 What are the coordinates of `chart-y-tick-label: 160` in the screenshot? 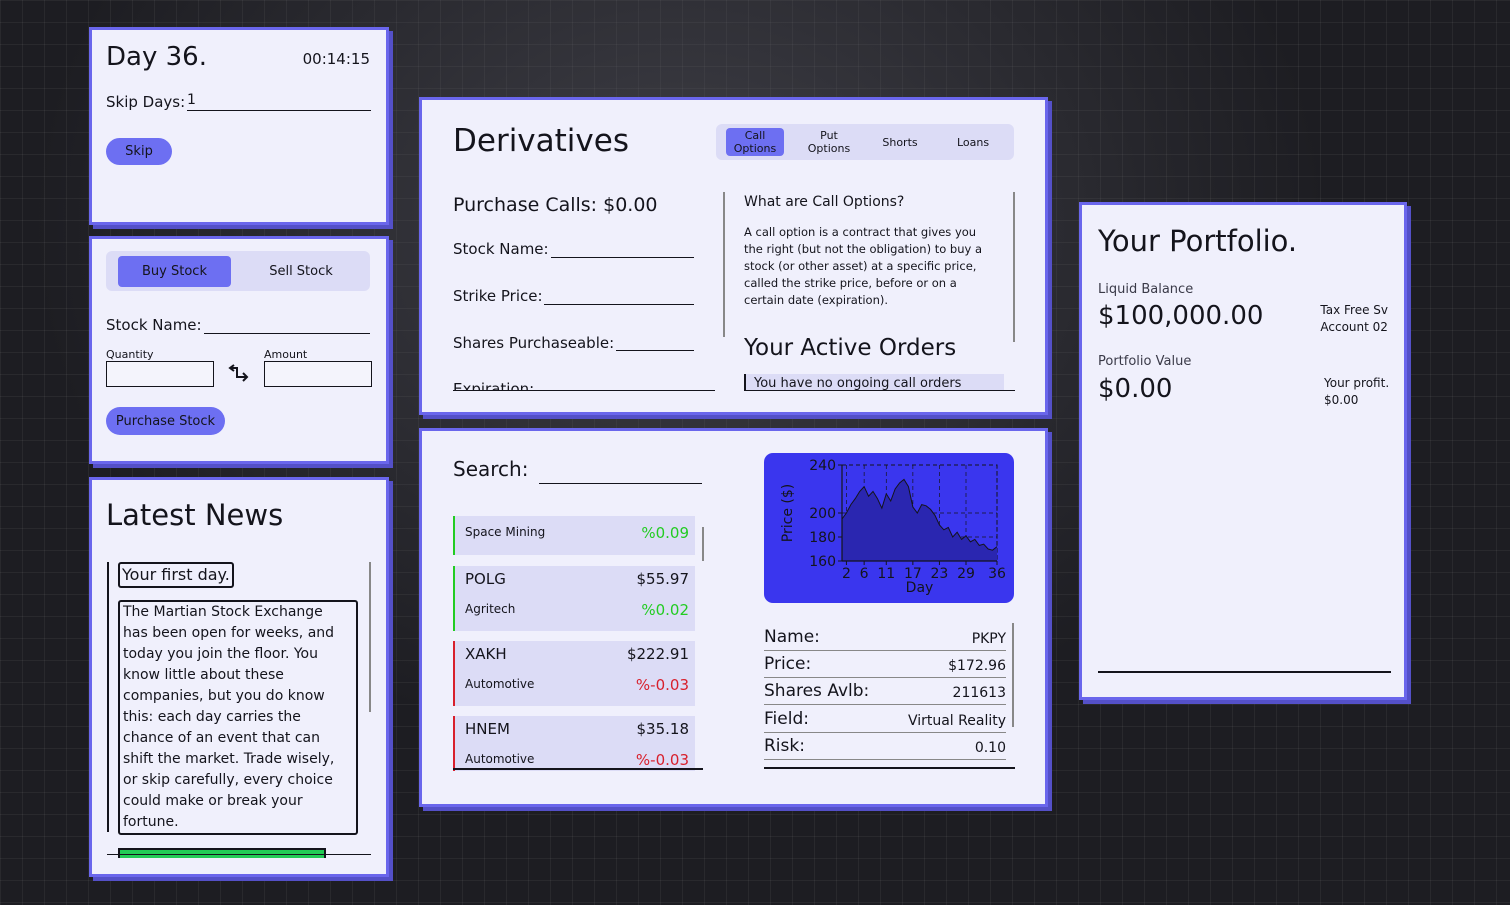 It's located at (822, 562).